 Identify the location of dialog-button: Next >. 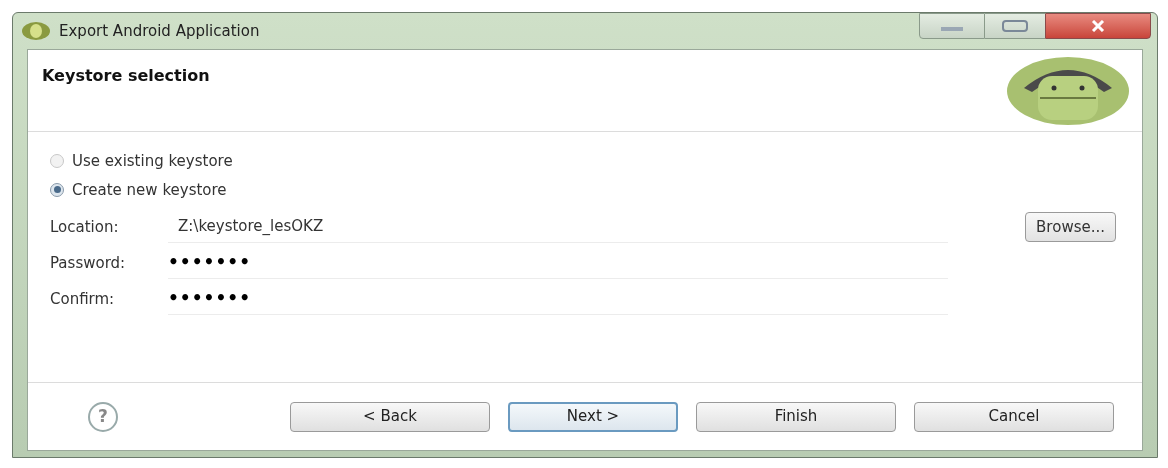
(593, 416).